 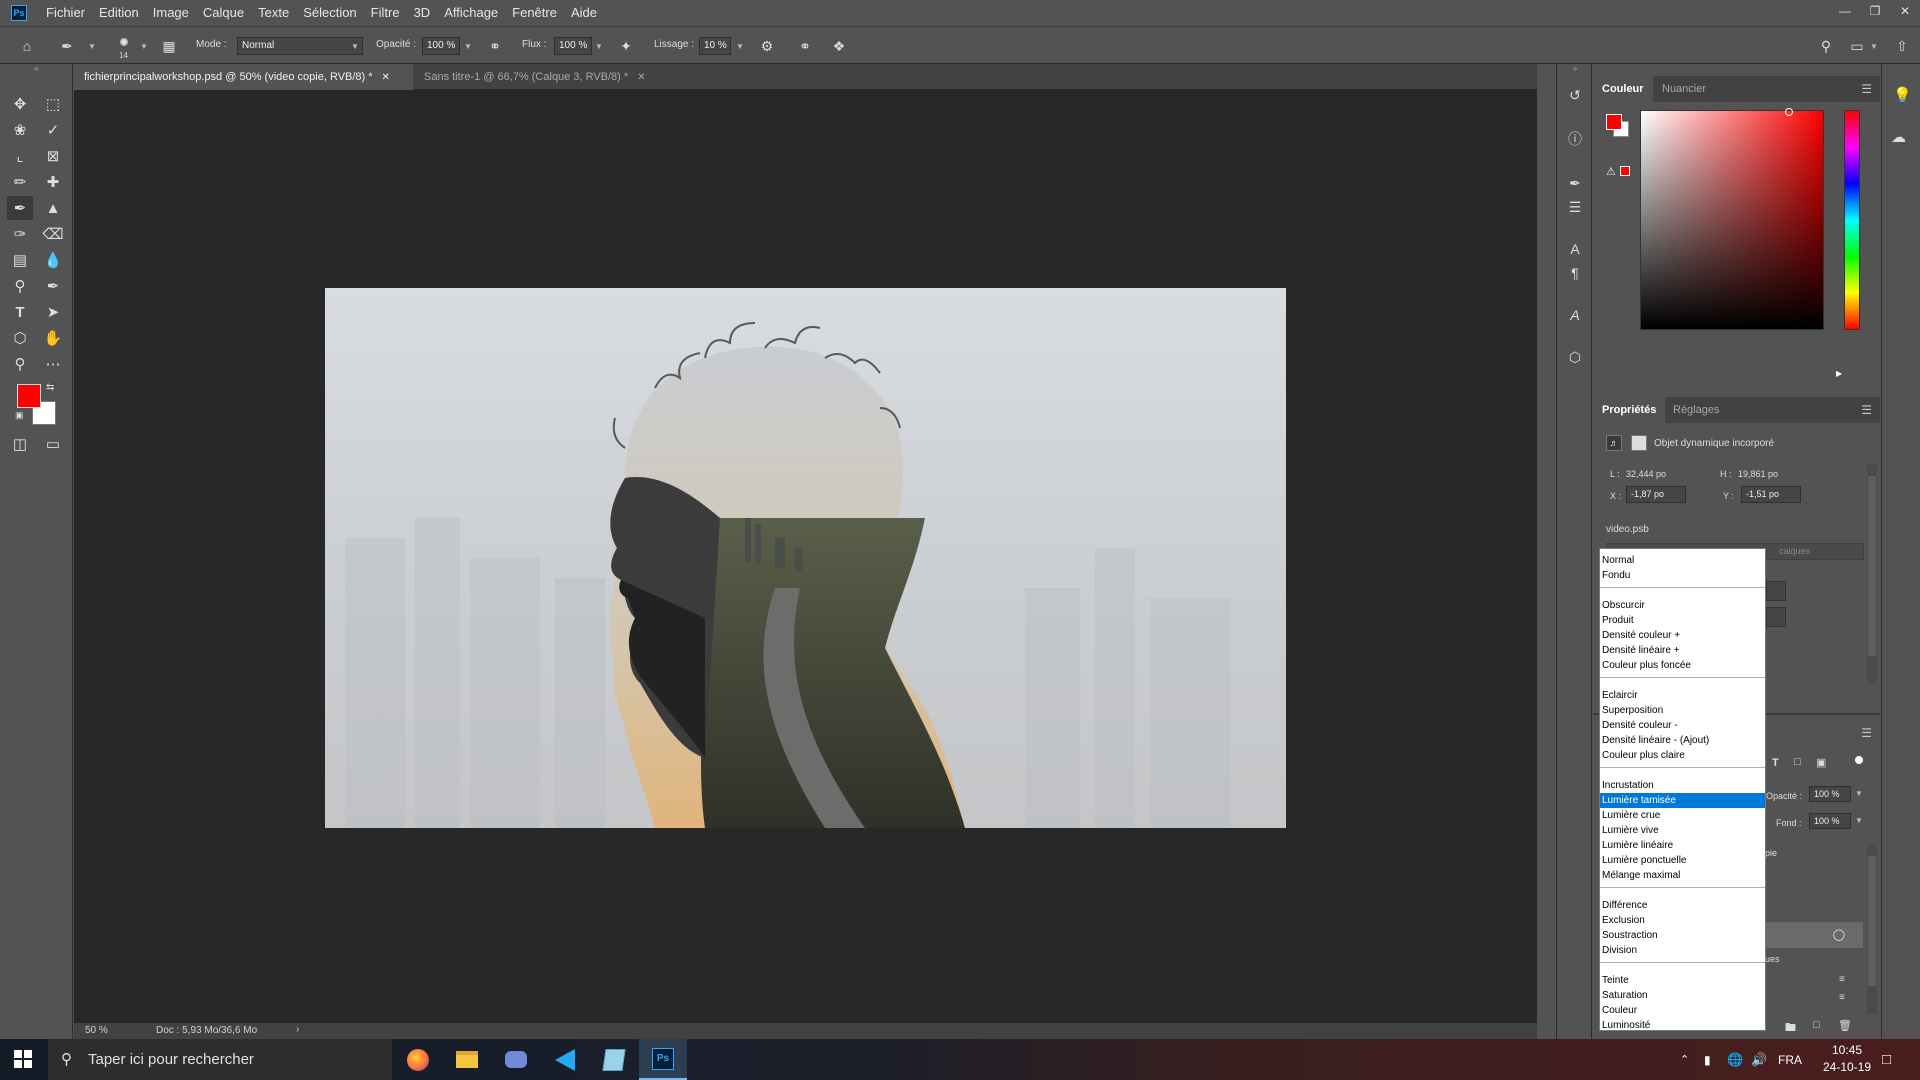 I want to click on zoom-level: 50 %, so click(x=96, y=1030).